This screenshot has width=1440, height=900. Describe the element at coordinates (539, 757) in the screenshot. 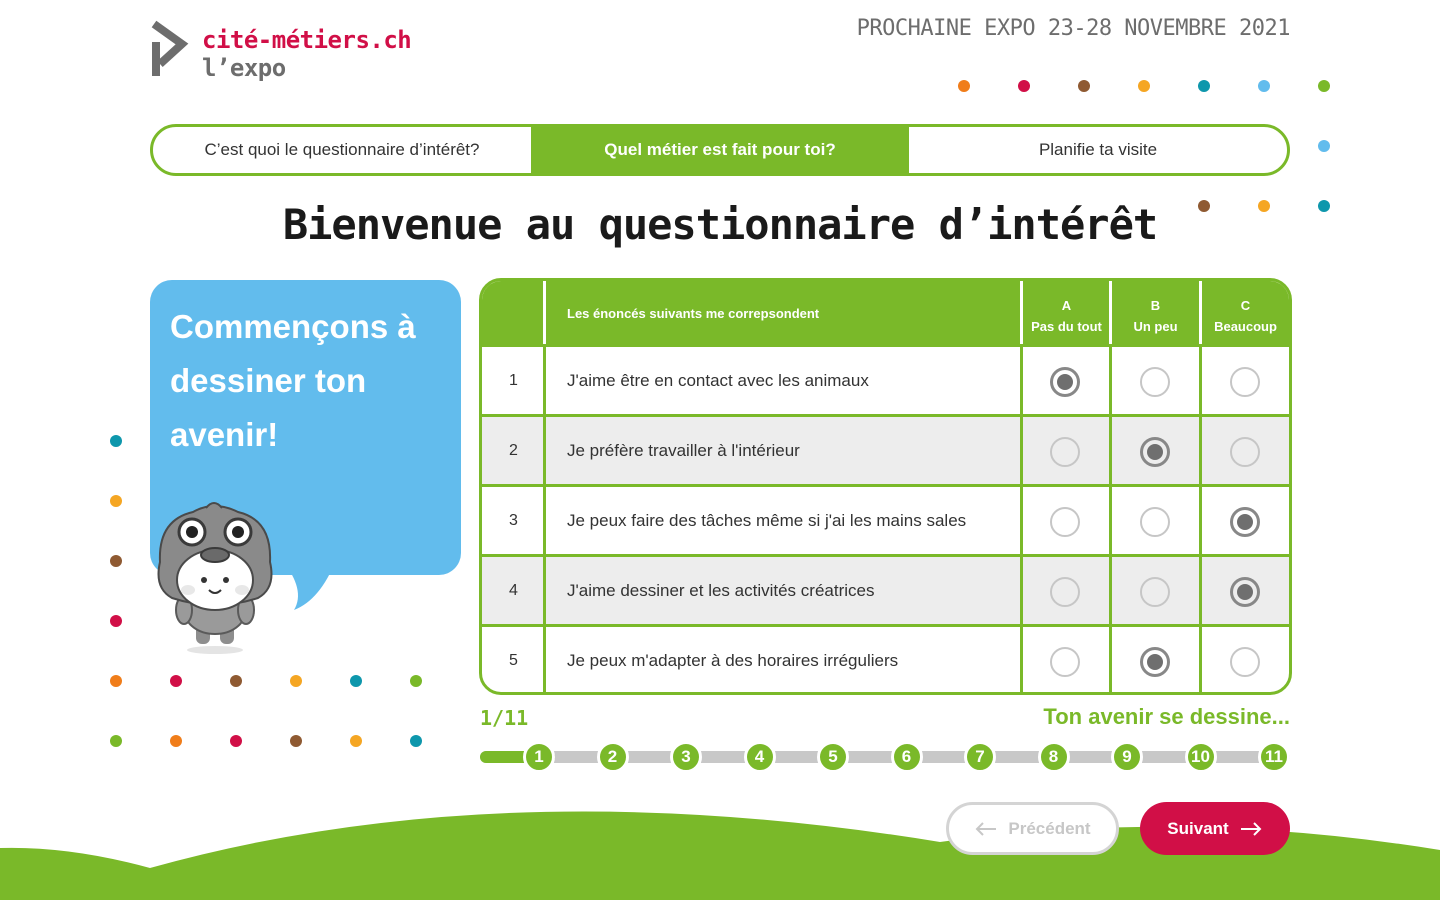

I see `progress-step: 1` at that location.